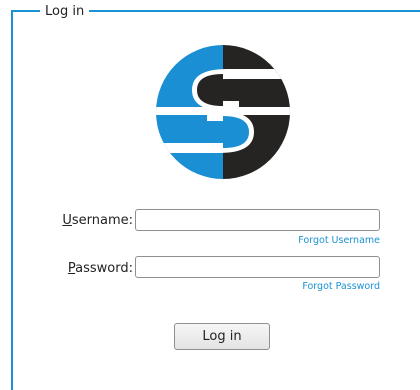 Image resolution: width=420 pixels, height=390 pixels. I want to click on s-logo-icon, so click(223, 112).